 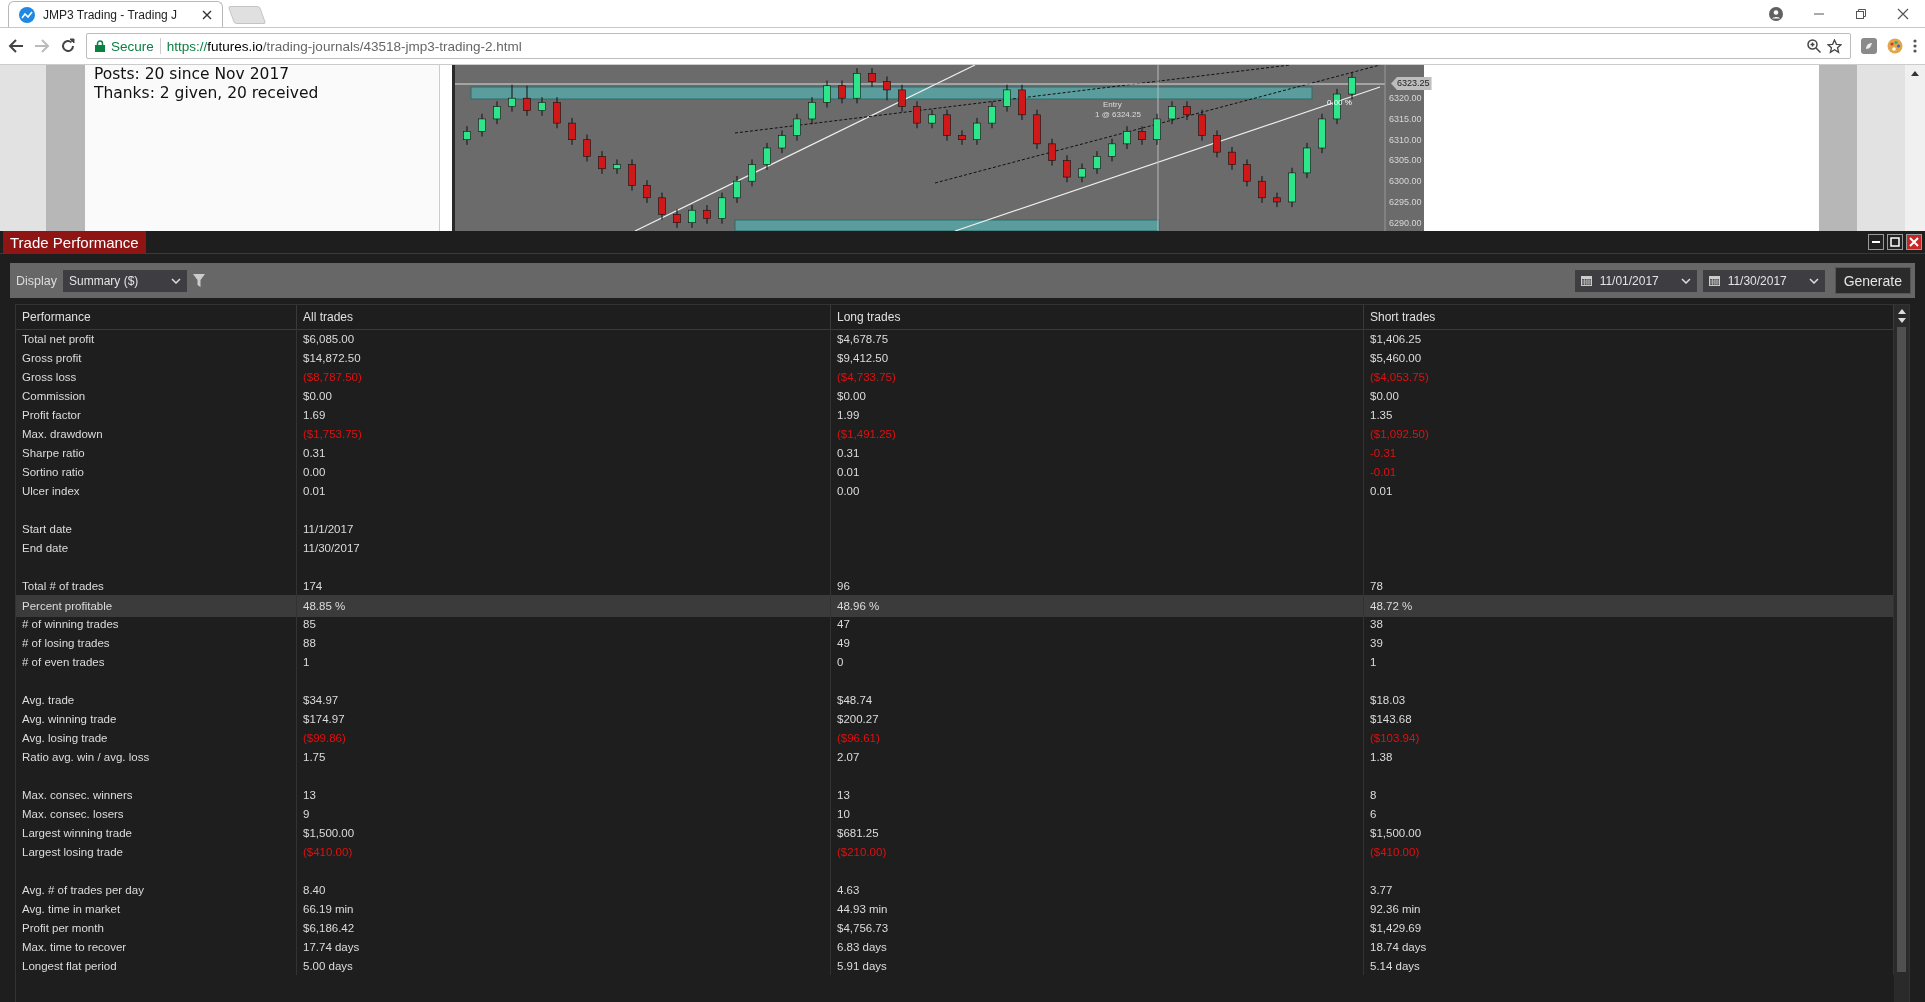 I want to click on row-label: Sortino ratio, so click(x=156, y=471).